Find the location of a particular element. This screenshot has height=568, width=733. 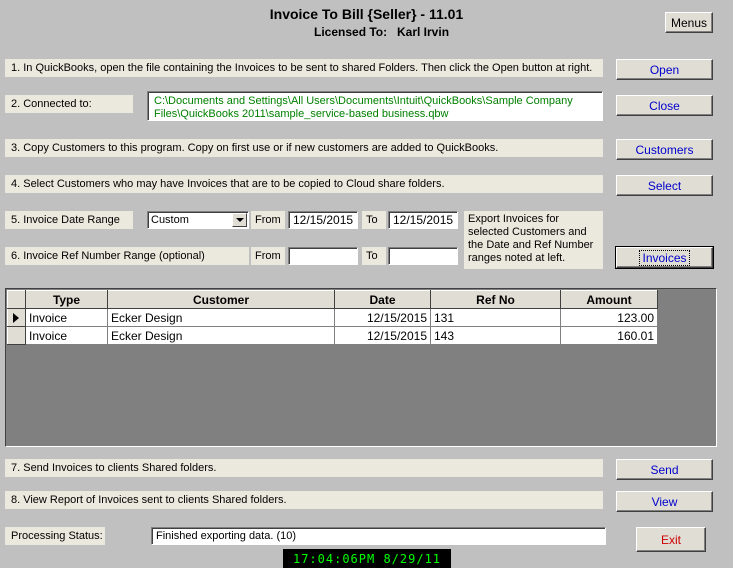

grid-corner is located at coordinates (16, 299).